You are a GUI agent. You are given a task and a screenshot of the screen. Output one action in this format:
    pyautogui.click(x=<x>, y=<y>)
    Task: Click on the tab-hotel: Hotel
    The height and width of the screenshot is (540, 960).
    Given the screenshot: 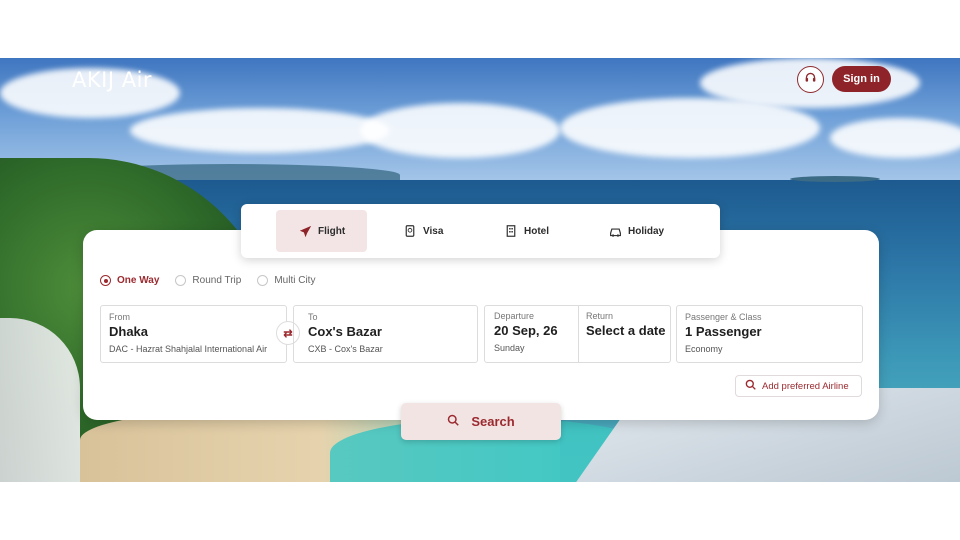 What is the action you would take?
    pyautogui.click(x=526, y=231)
    